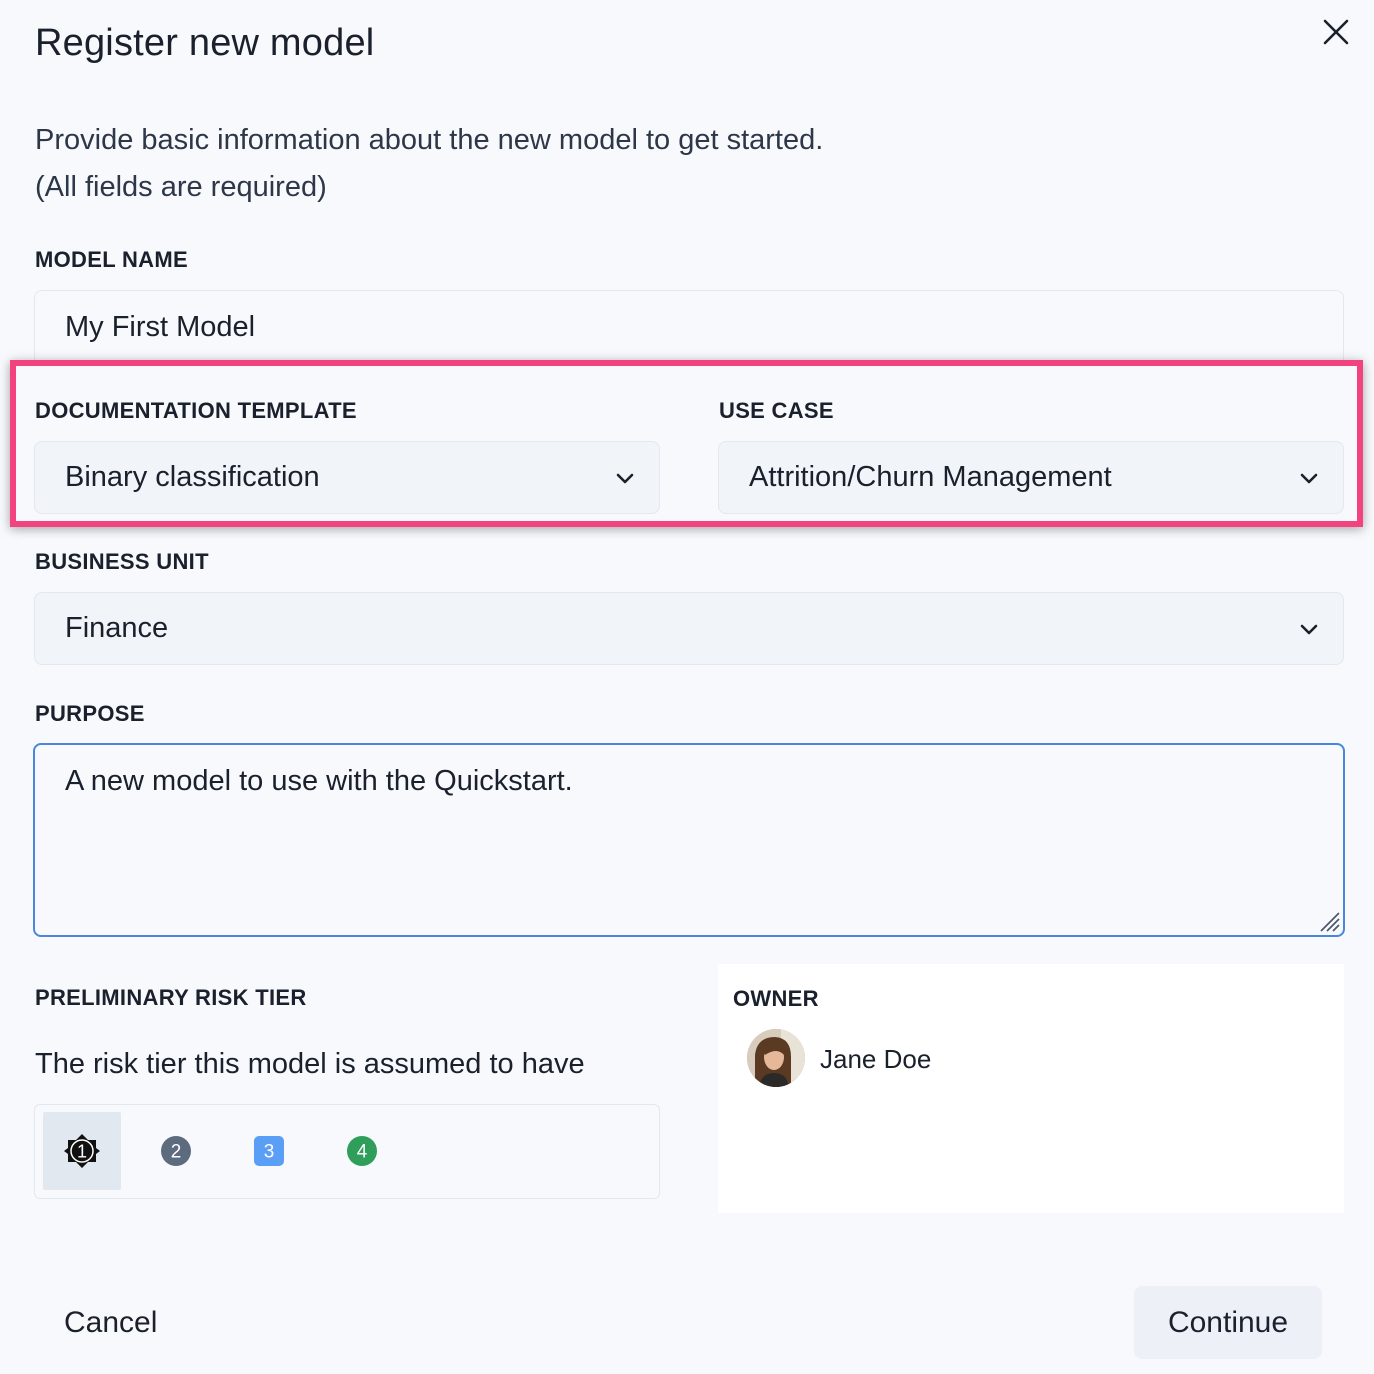  What do you see at coordinates (90, 713) in the screenshot?
I see `purpose-label: PURPOSE` at bounding box center [90, 713].